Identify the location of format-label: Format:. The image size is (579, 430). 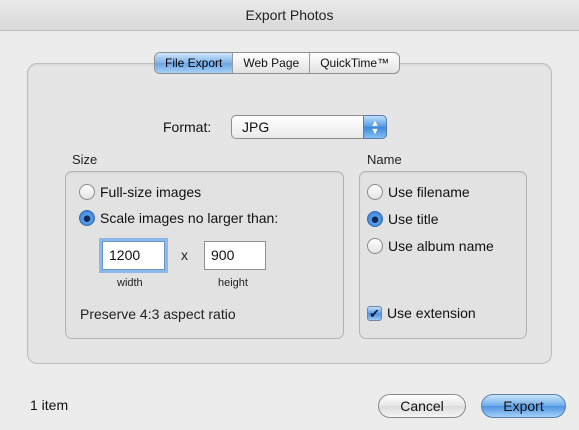
(187, 127).